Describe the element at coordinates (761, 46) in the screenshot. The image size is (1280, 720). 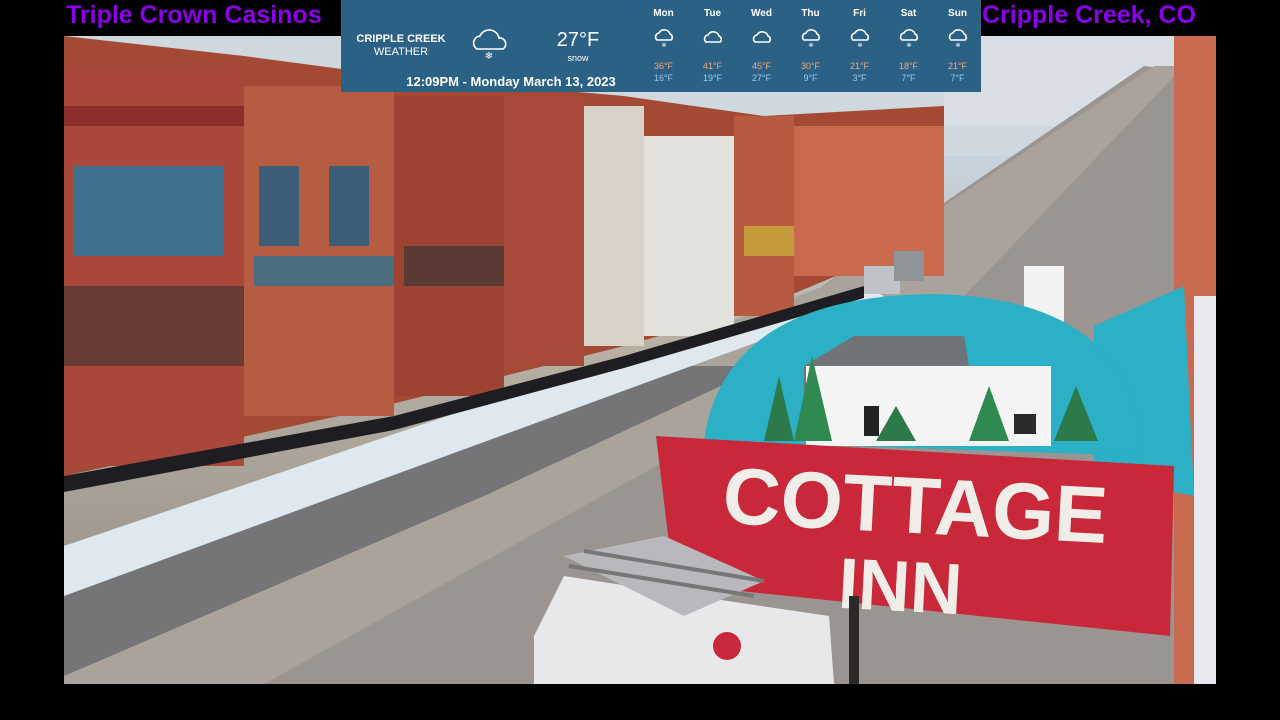
I see `forecast-day: Wed 45°F 27°F` at that location.